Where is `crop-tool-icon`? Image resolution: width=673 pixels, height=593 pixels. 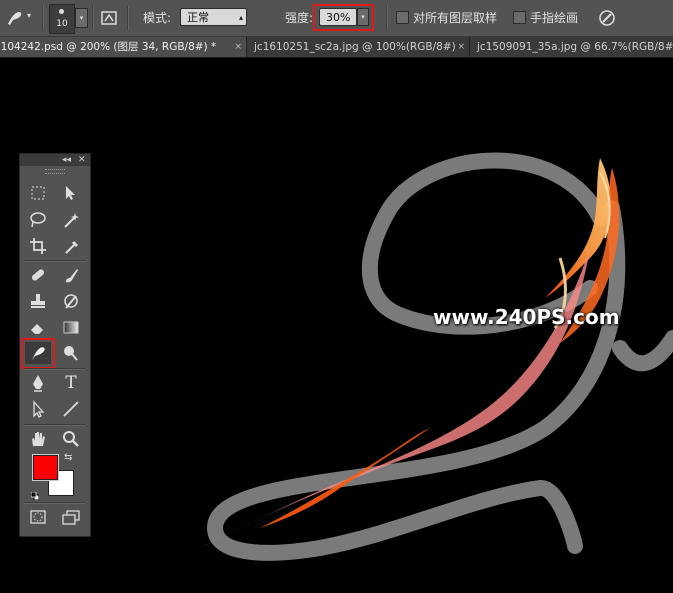
crop-tool-icon is located at coordinates (38, 246).